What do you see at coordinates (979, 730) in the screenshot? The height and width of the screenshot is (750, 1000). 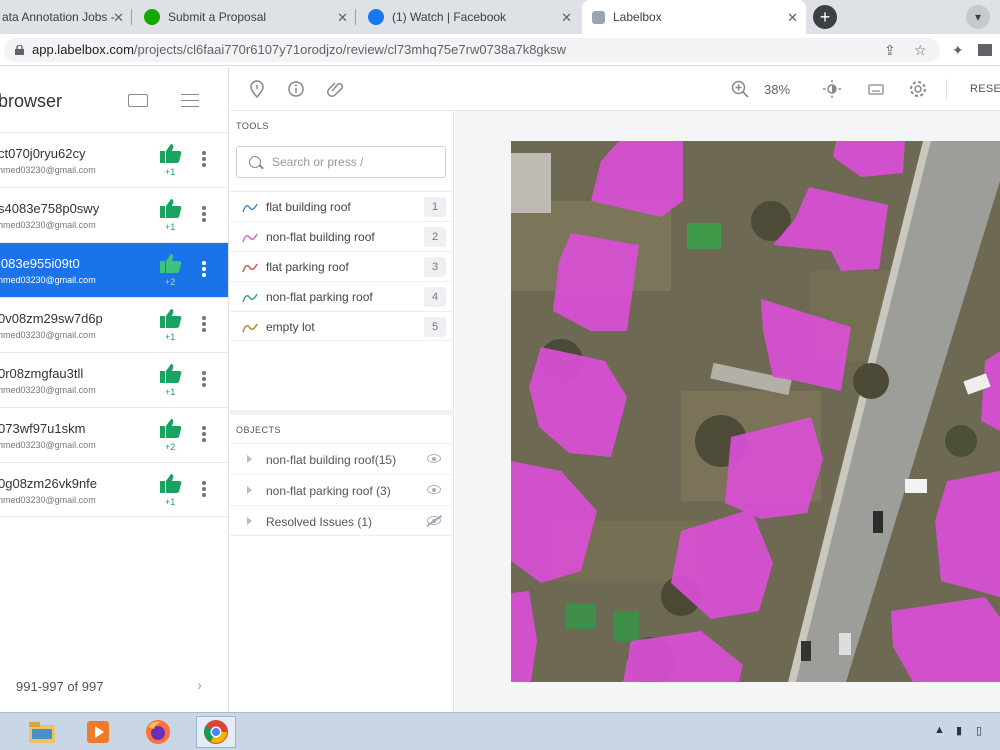 I see `network-icon: ▯` at bounding box center [979, 730].